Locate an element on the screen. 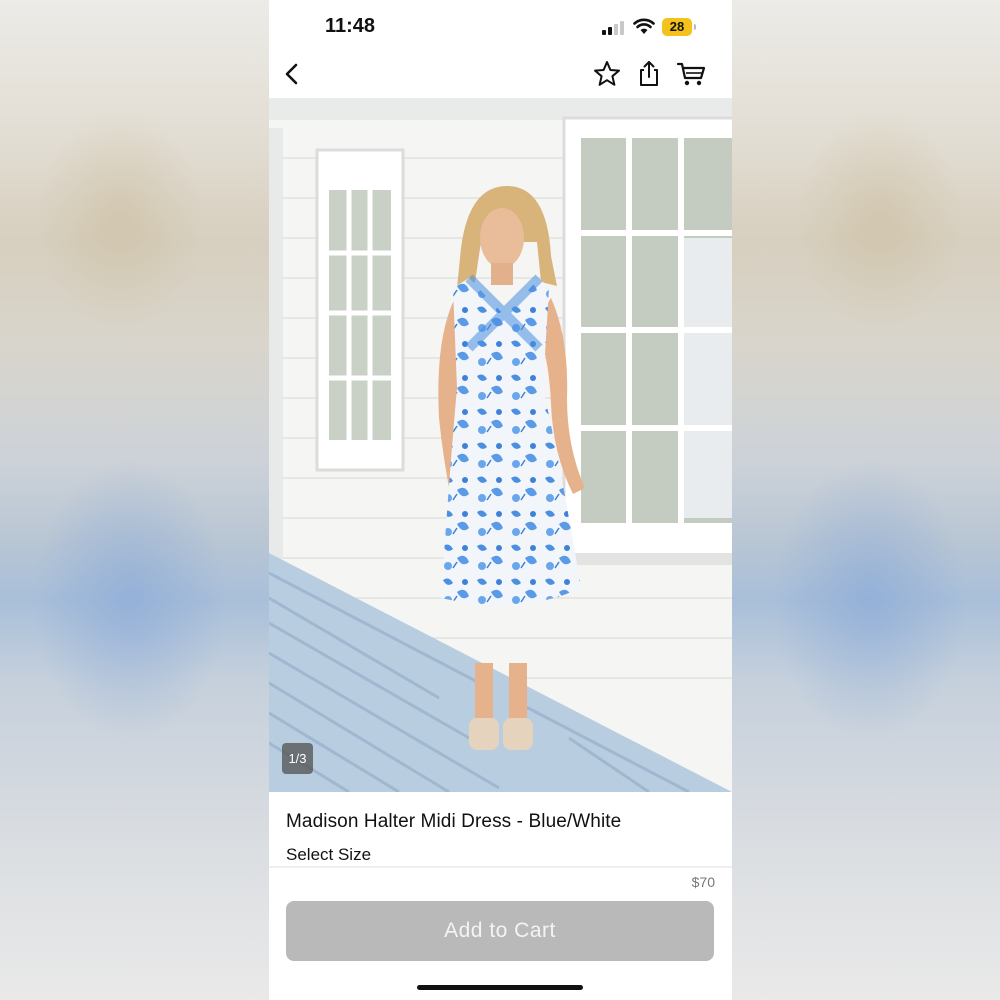  wifi-icon is located at coordinates (644, 26).